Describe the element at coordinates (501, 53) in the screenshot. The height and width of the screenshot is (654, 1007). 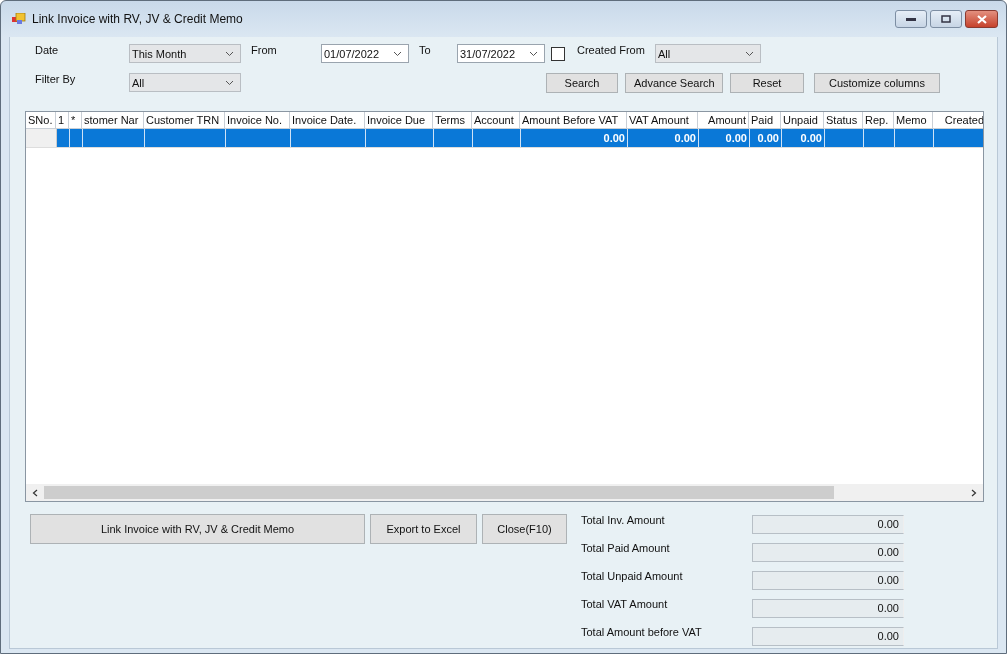
I see `to-date-picker: 31/07/2022` at that location.